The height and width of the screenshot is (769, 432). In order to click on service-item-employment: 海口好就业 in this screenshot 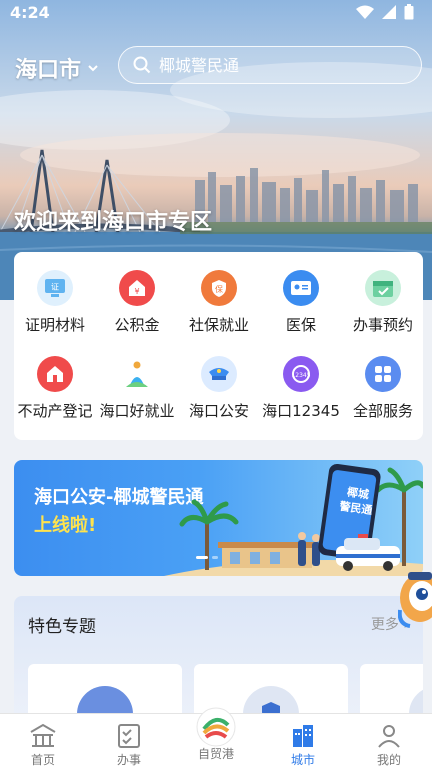, I will do `click(137, 388)`.